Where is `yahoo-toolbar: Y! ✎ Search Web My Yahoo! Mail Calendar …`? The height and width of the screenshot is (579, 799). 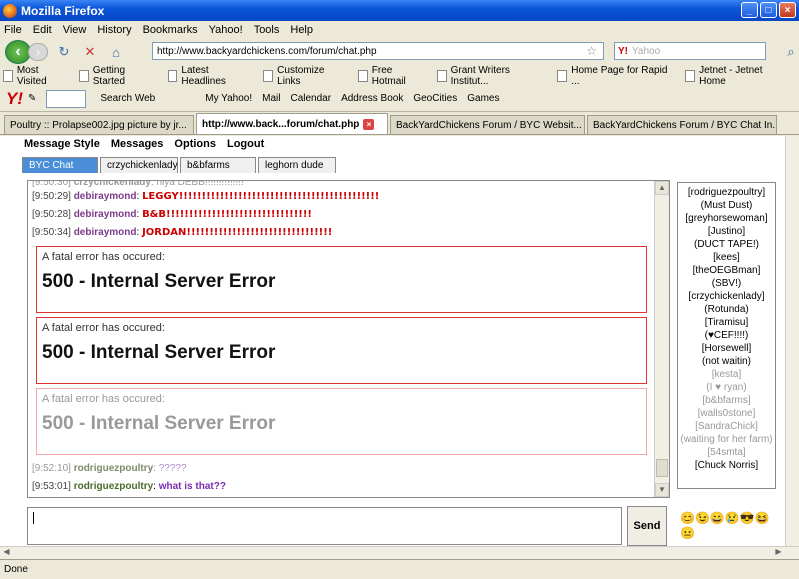
yahoo-toolbar: Y! ✎ Search Web My Yahoo! Mail Calendar … is located at coordinates (399, 99).